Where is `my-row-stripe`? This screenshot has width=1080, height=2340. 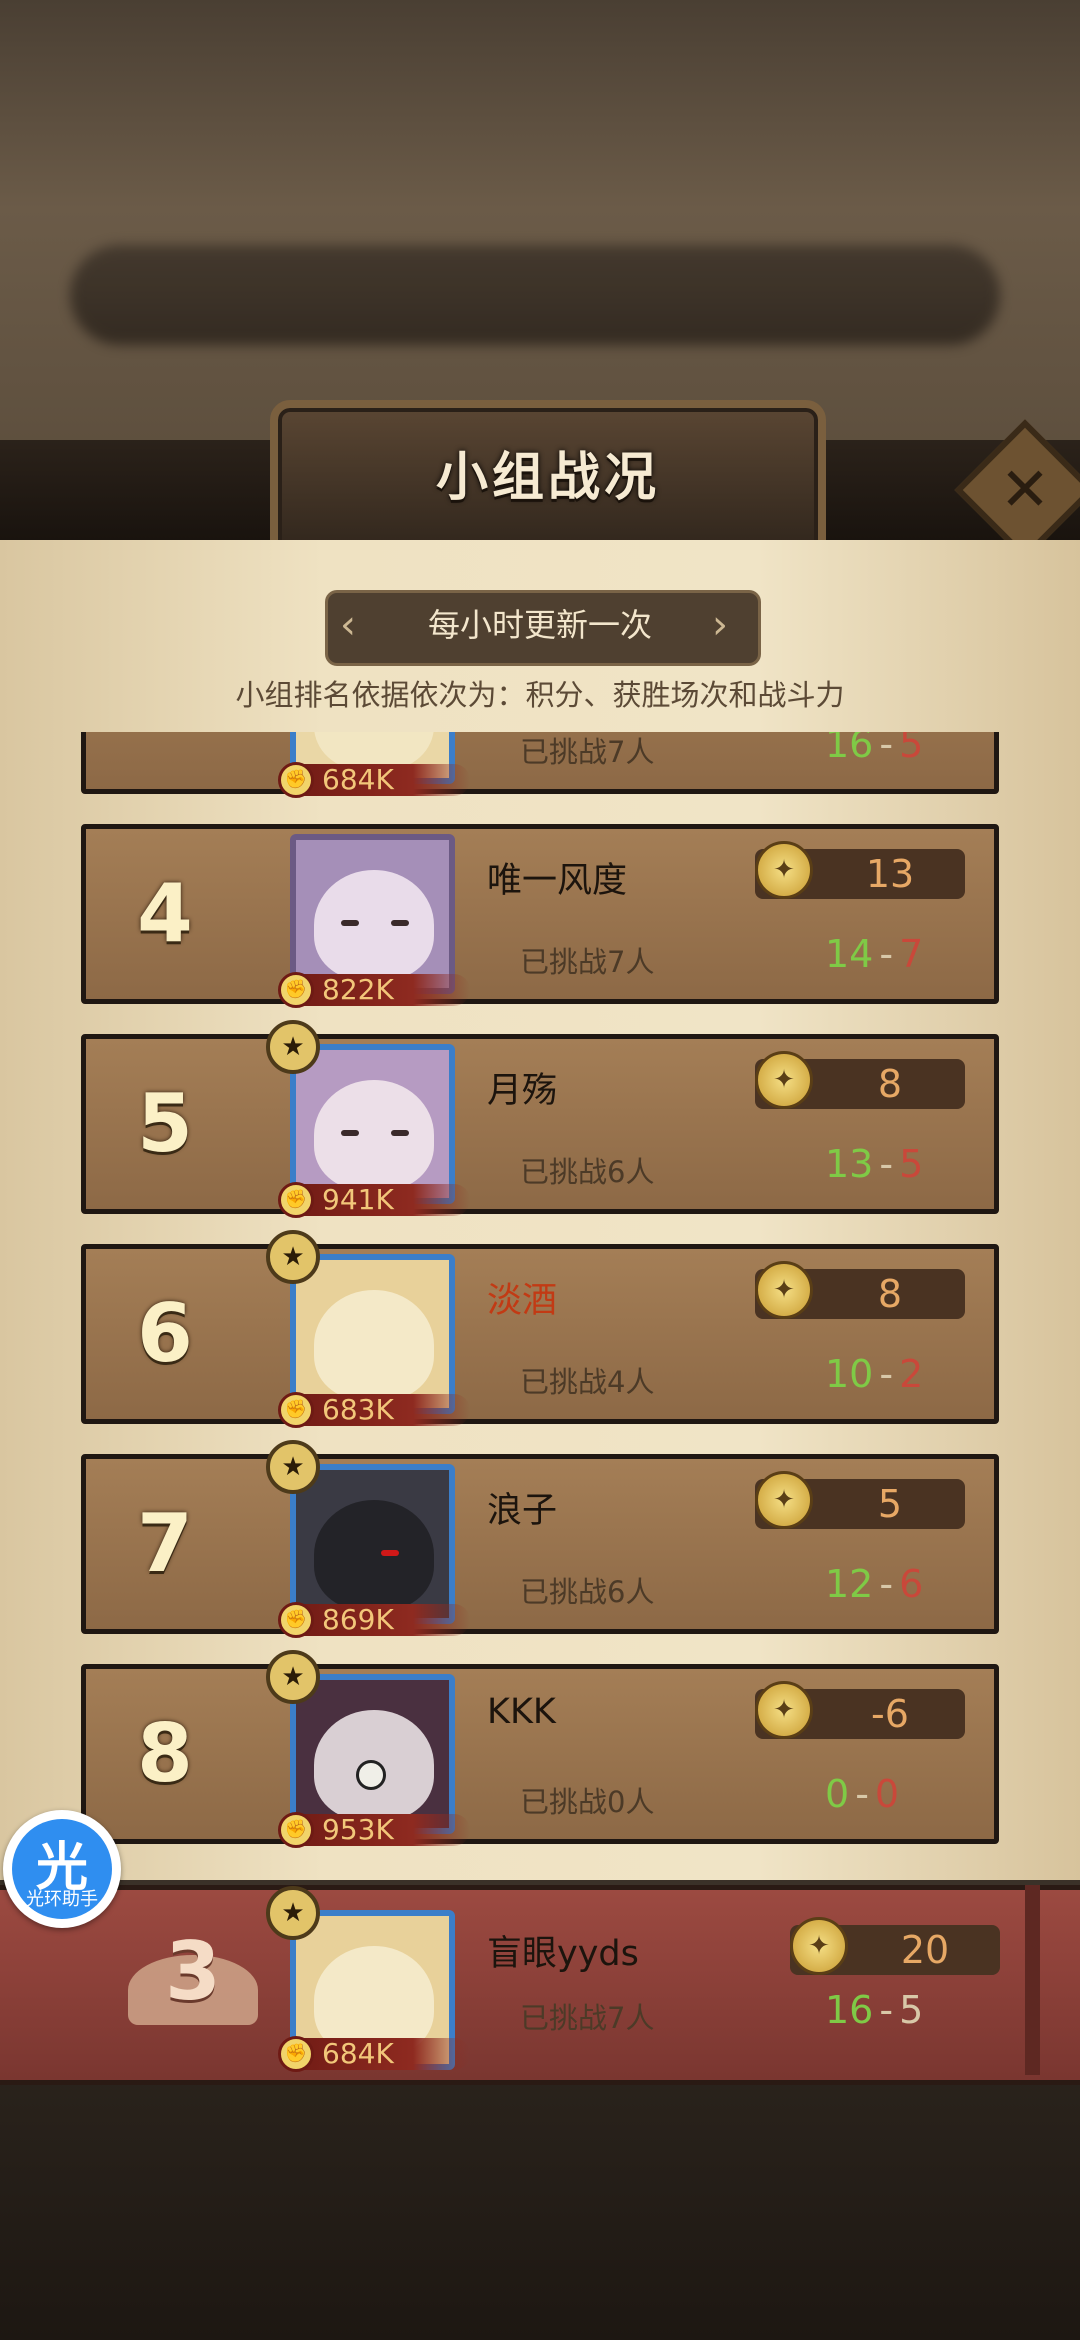
my-row-stripe is located at coordinates (1032, 1980).